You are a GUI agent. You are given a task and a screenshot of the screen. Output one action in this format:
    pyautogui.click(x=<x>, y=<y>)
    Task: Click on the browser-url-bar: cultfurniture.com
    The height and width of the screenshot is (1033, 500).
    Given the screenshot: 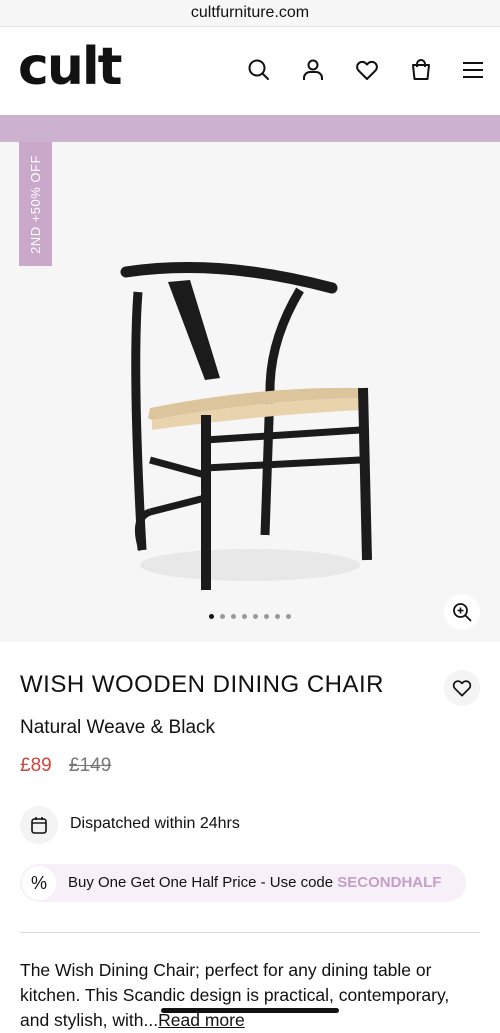 What is the action you would take?
    pyautogui.click(x=250, y=13)
    